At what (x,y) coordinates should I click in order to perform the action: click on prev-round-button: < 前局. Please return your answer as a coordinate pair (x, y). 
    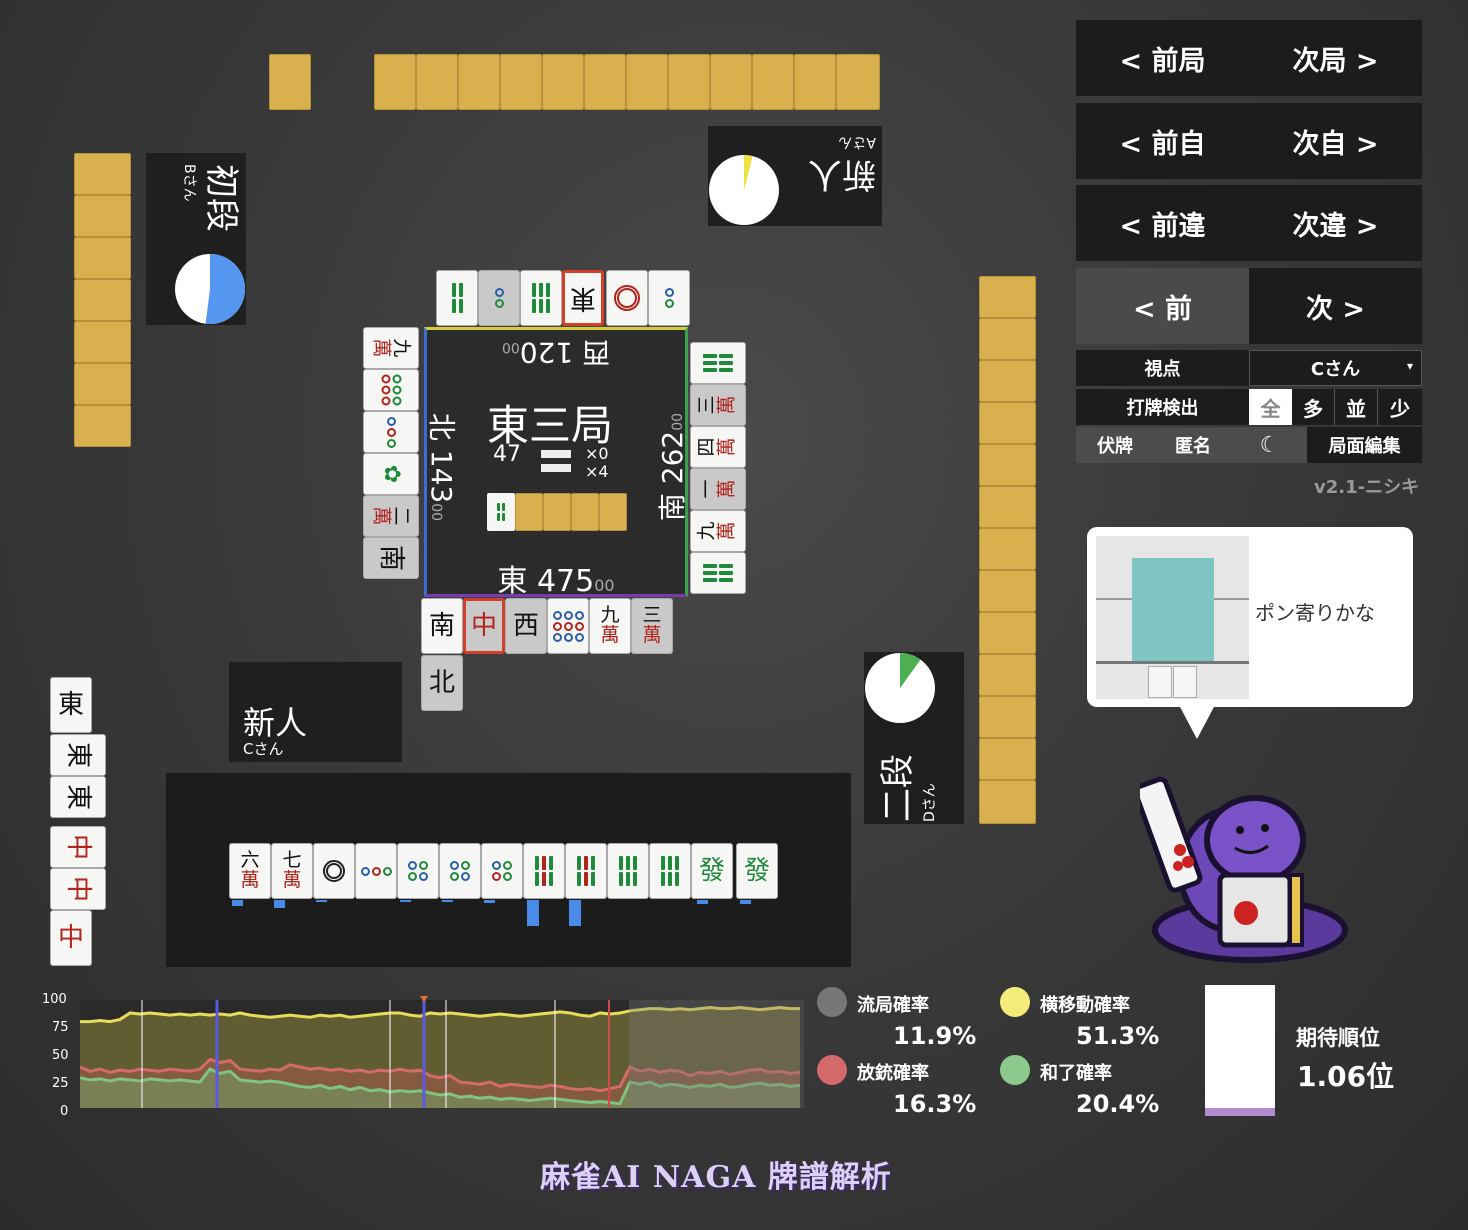
    Looking at the image, I should click on (1162, 58).